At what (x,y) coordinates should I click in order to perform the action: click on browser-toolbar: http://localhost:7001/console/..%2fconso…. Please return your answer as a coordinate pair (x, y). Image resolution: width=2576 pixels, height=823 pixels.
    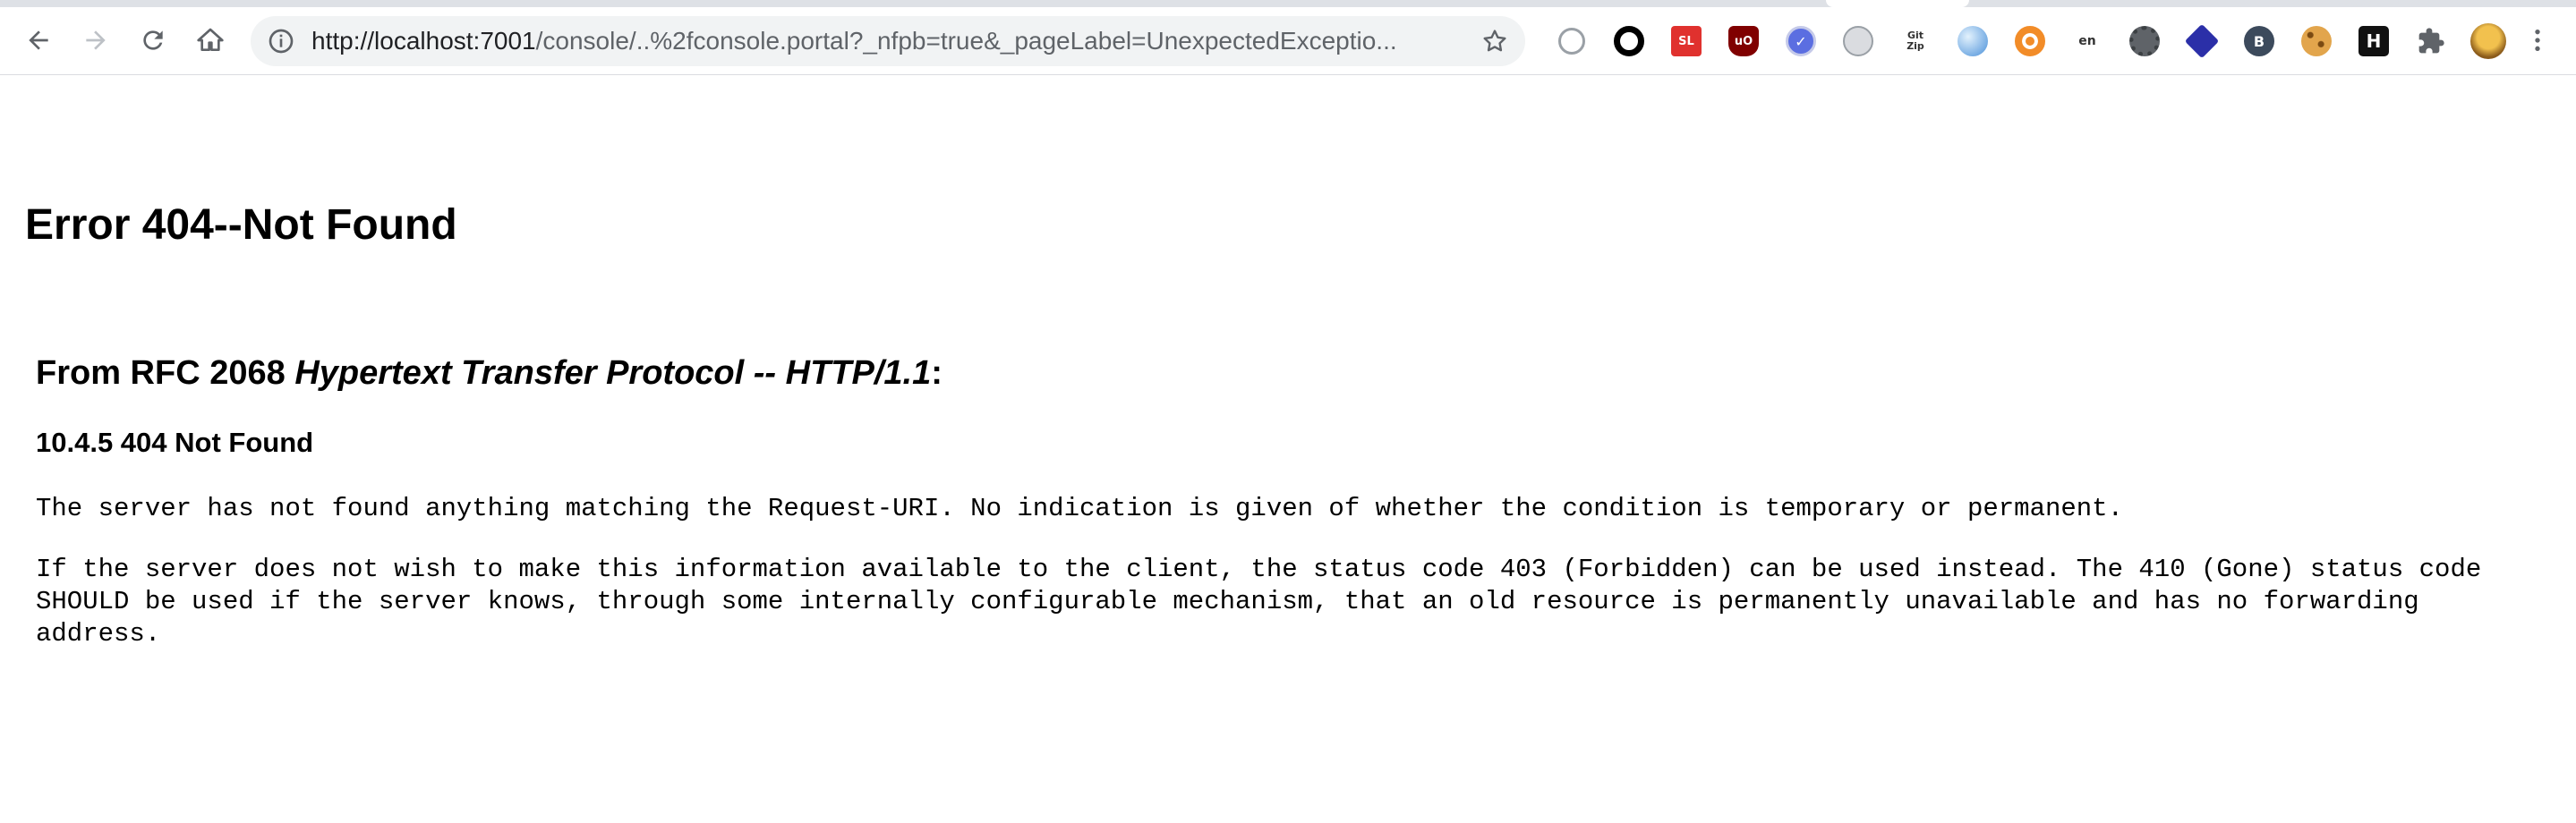
    Looking at the image, I should click on (1288, 37).